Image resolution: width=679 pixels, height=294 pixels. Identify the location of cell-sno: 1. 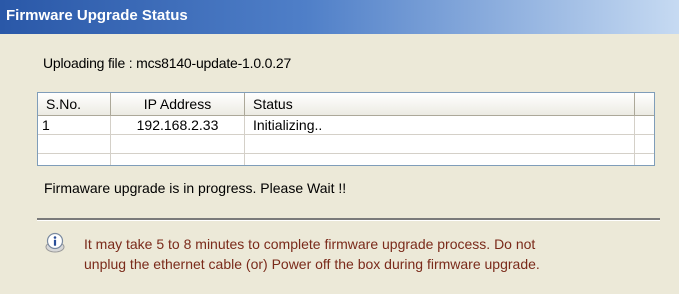
(74, 125).